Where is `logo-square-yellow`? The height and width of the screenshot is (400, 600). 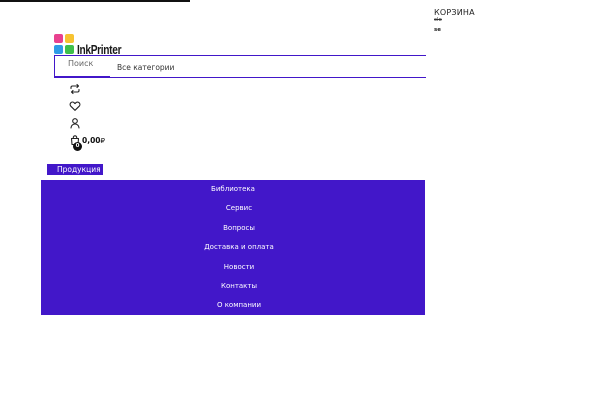
logo-square-yellow is located at coordinates (69, 38).